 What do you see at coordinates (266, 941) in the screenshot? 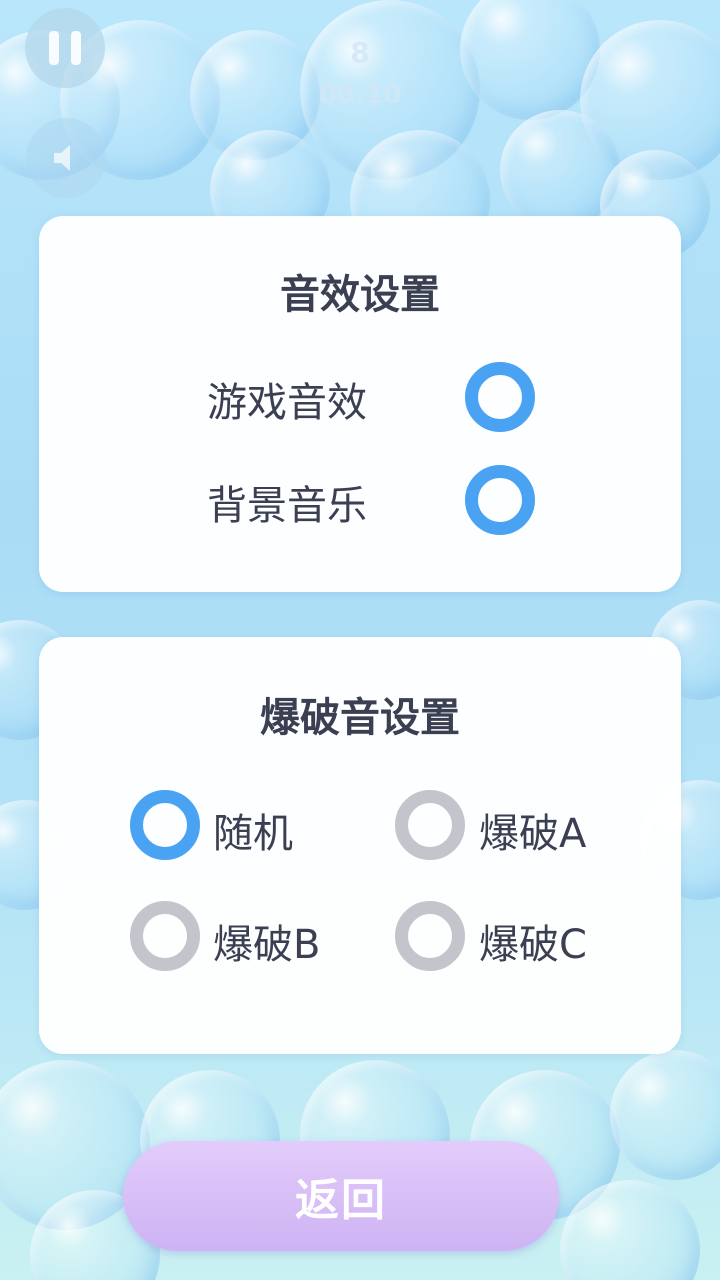
I see `pop-option-b-label: 爆破B` at bounding box center [266, 941].